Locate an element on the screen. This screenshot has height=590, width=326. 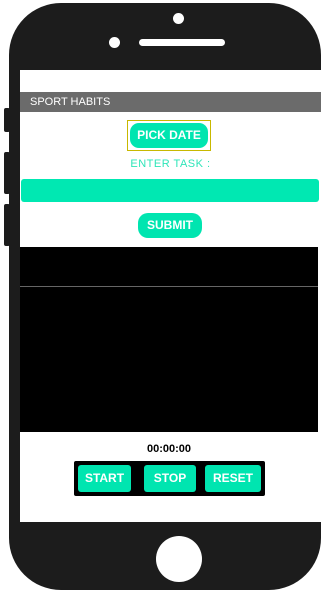
sensor-icon is located at coordinates (114, 42).